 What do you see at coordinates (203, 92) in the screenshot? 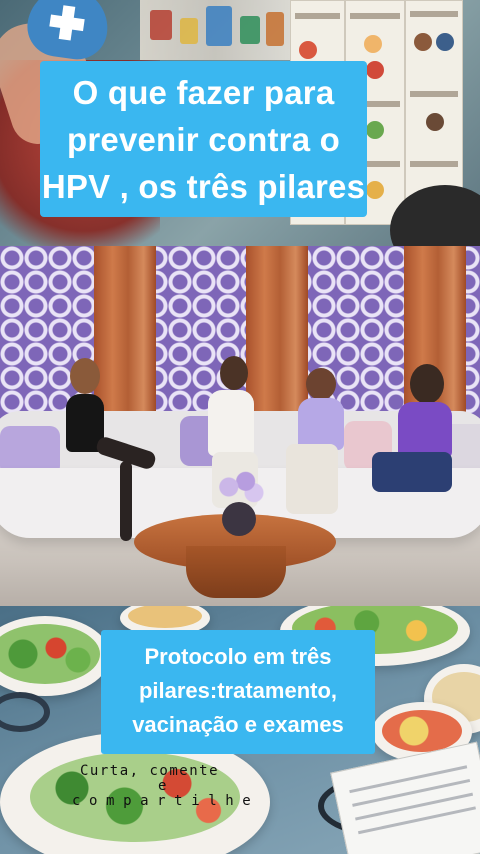
I see `top-caption-line: O que fazer para` at bounding box center [203, 92].